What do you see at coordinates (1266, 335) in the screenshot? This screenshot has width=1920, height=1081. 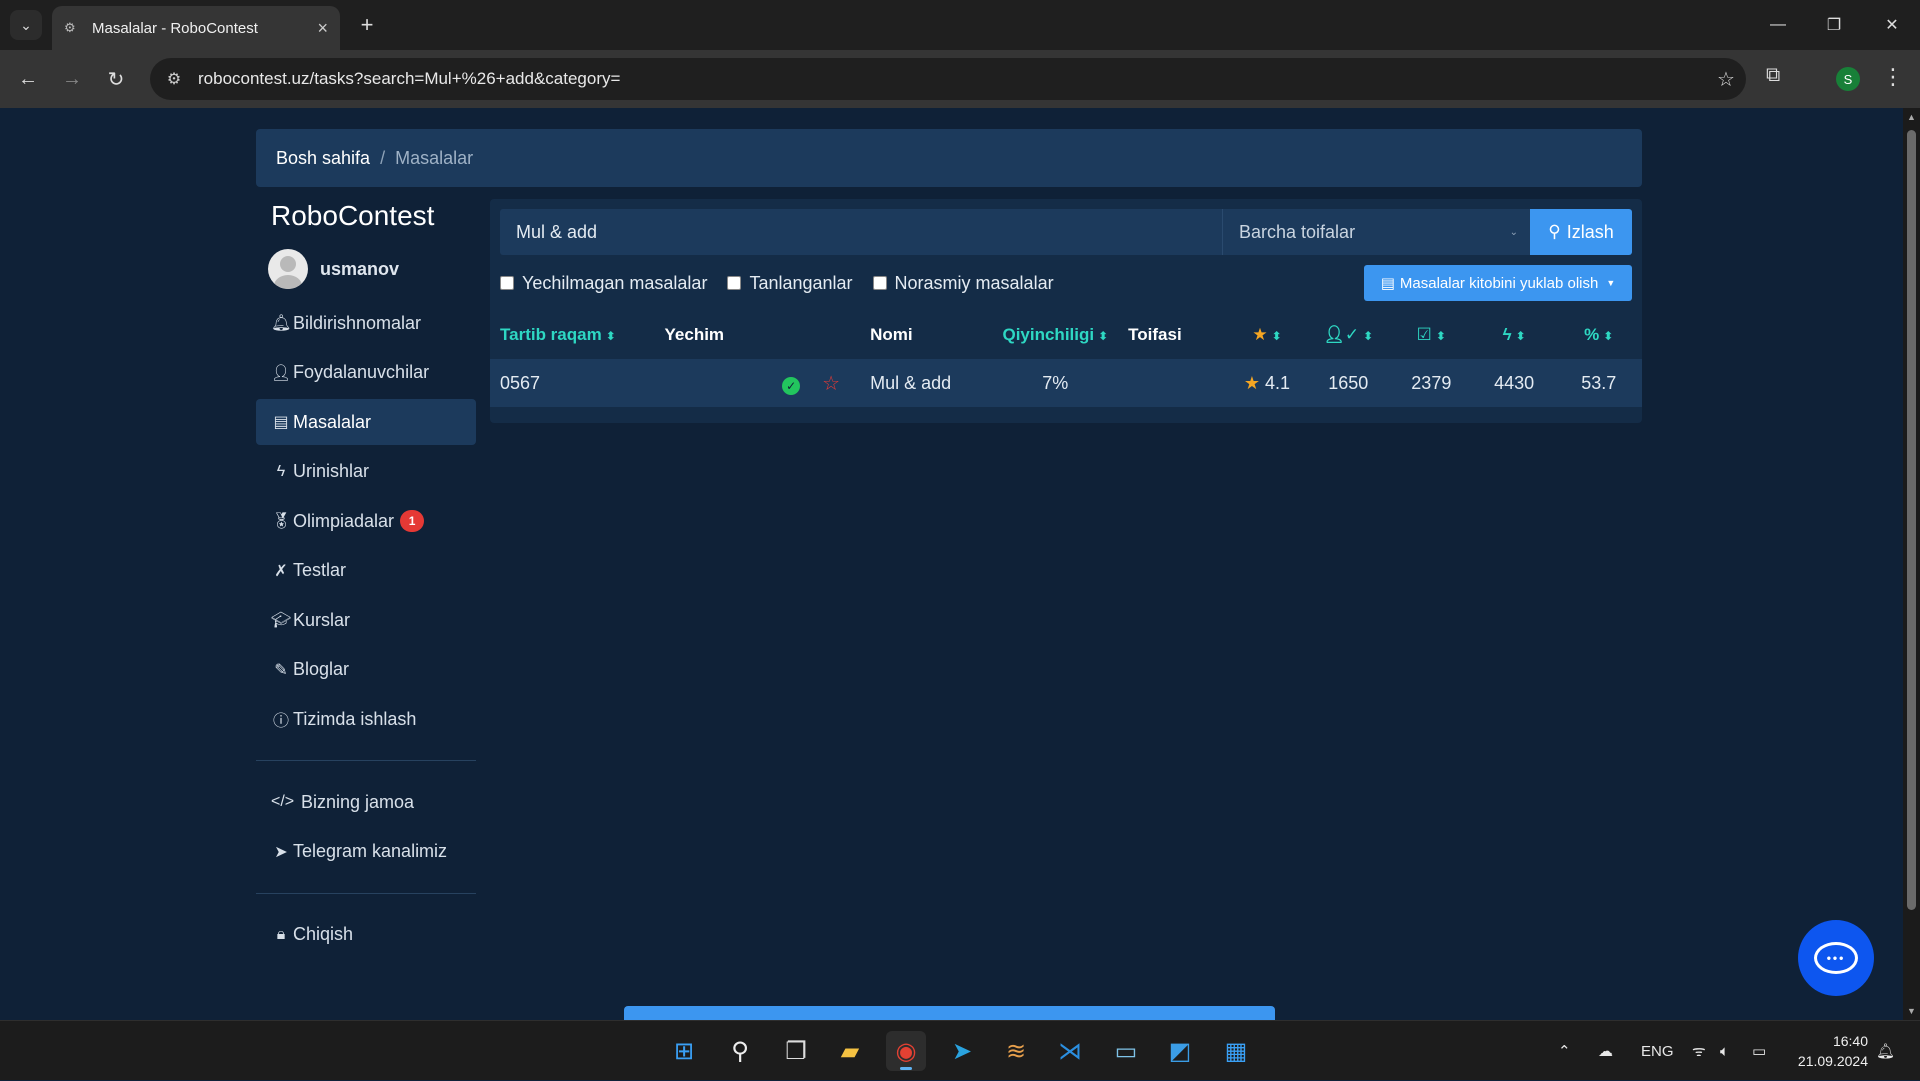 I see `column-rating: ★ ⬍` at bounding box center [1266, 335].